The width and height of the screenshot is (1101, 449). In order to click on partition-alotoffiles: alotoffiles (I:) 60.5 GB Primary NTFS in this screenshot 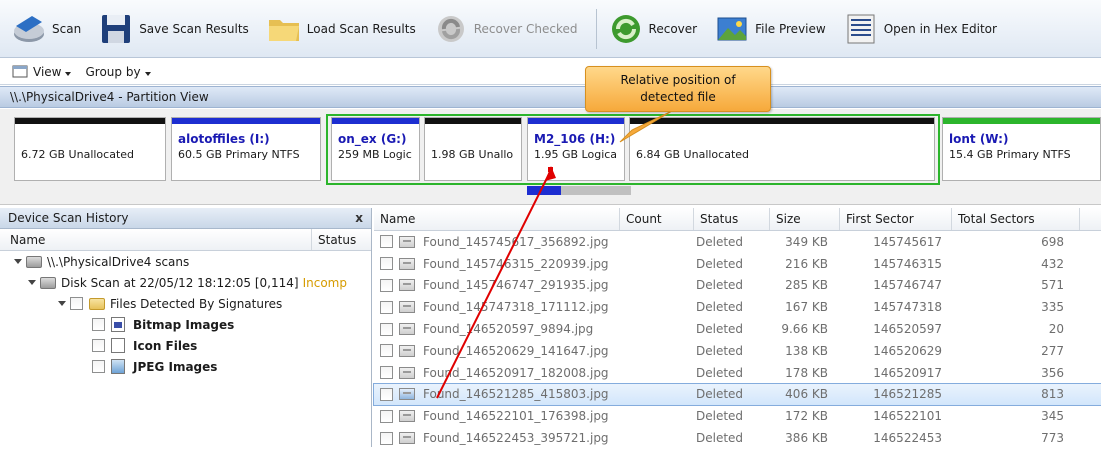, I will do `click(246, 149)`.